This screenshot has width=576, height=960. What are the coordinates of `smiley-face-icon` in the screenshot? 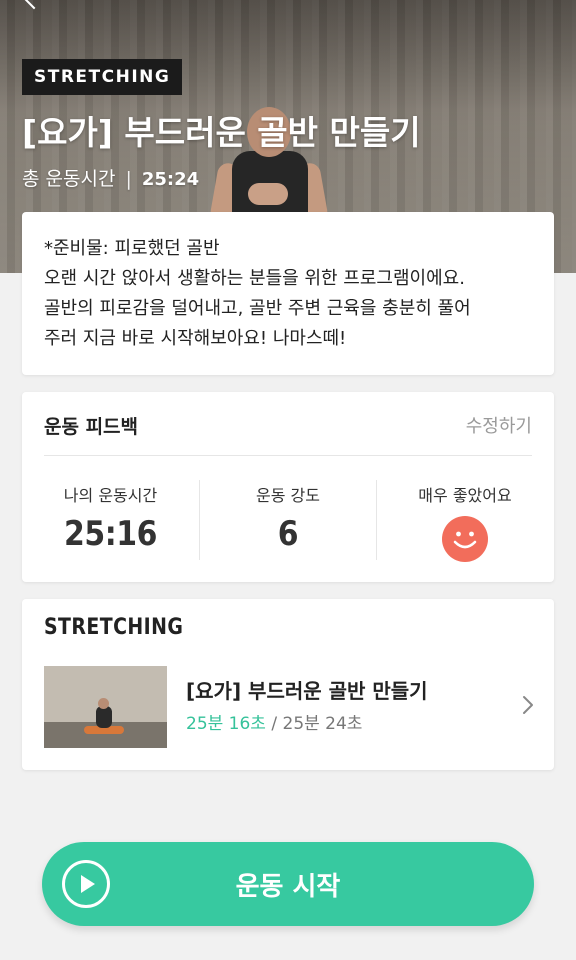 It's located at (465, 539).